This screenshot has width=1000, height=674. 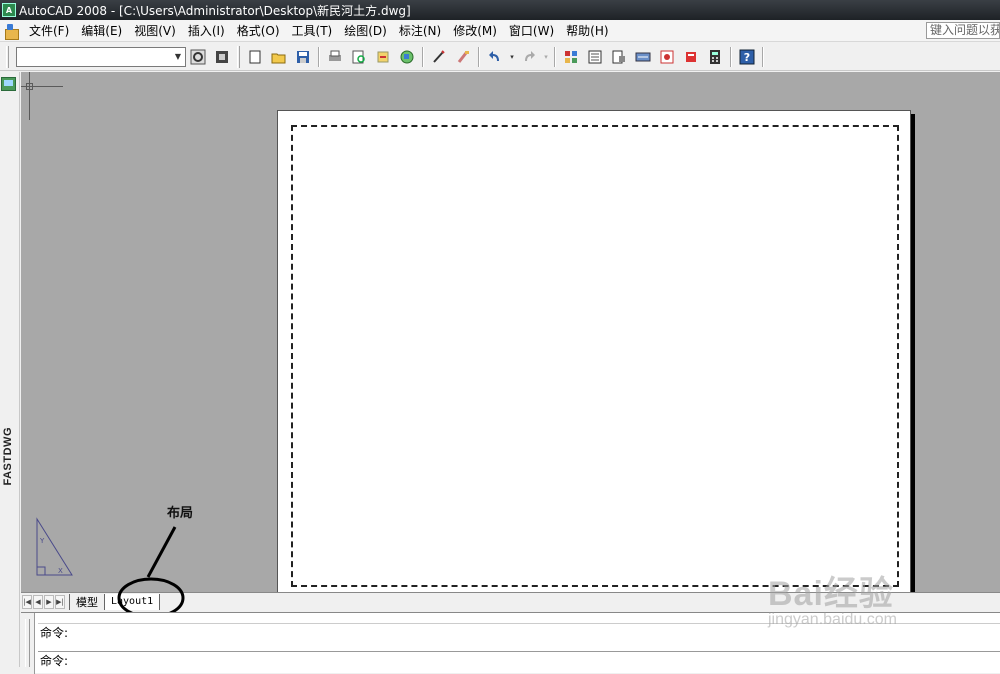 I want to click on annotation-label: 布局, so click(x=180, y=513).